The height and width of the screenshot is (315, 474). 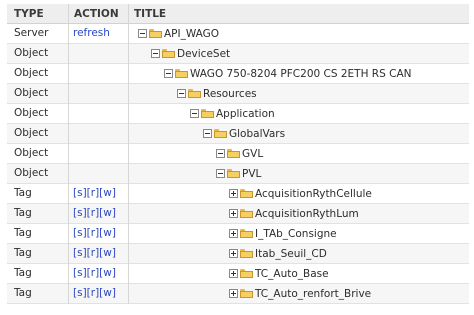 What do you see at coordinates (291, 254) in the screenshot?
I see `node-label: Itab_Seuil_CD` at bounding box center [291, 254].